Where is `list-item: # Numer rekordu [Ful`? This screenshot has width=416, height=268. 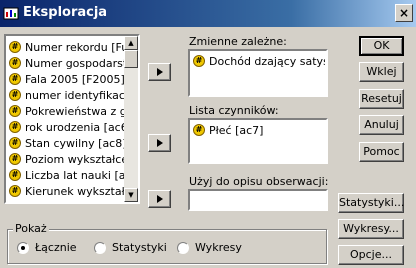 list-item: # Numer rekordu [Ful is located at coordinates (66, 47).